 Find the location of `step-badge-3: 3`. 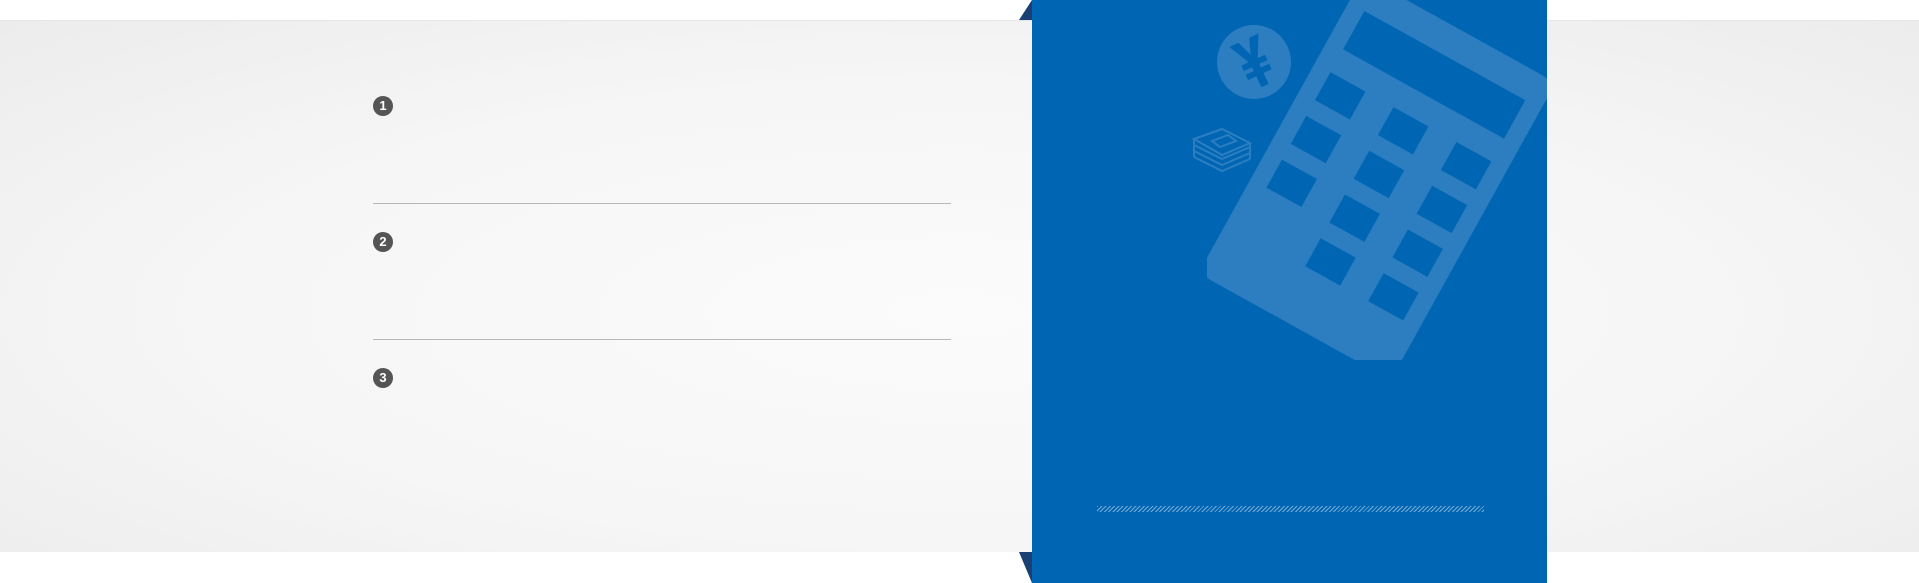

step-badge-3: 3 is located at coordinates (383, 378).